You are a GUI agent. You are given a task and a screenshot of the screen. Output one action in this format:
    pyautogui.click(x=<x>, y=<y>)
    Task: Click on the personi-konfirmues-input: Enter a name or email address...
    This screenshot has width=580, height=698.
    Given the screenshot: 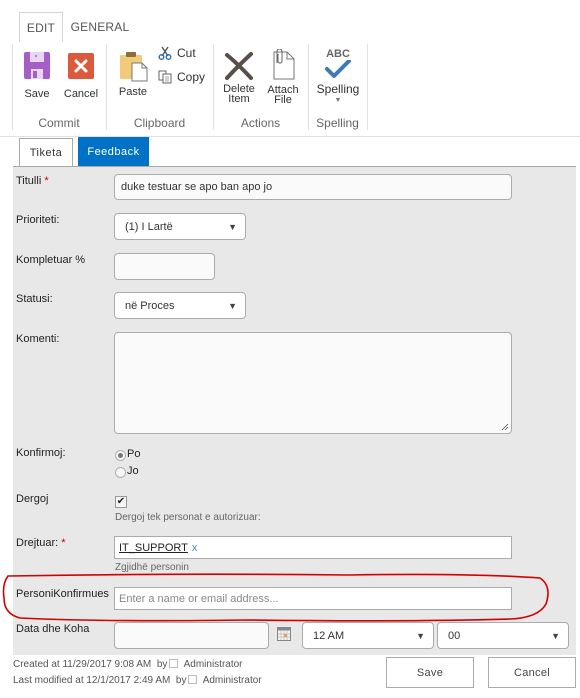 What is the action you would take?
    pyautogui.click(x=313, y=598)
    